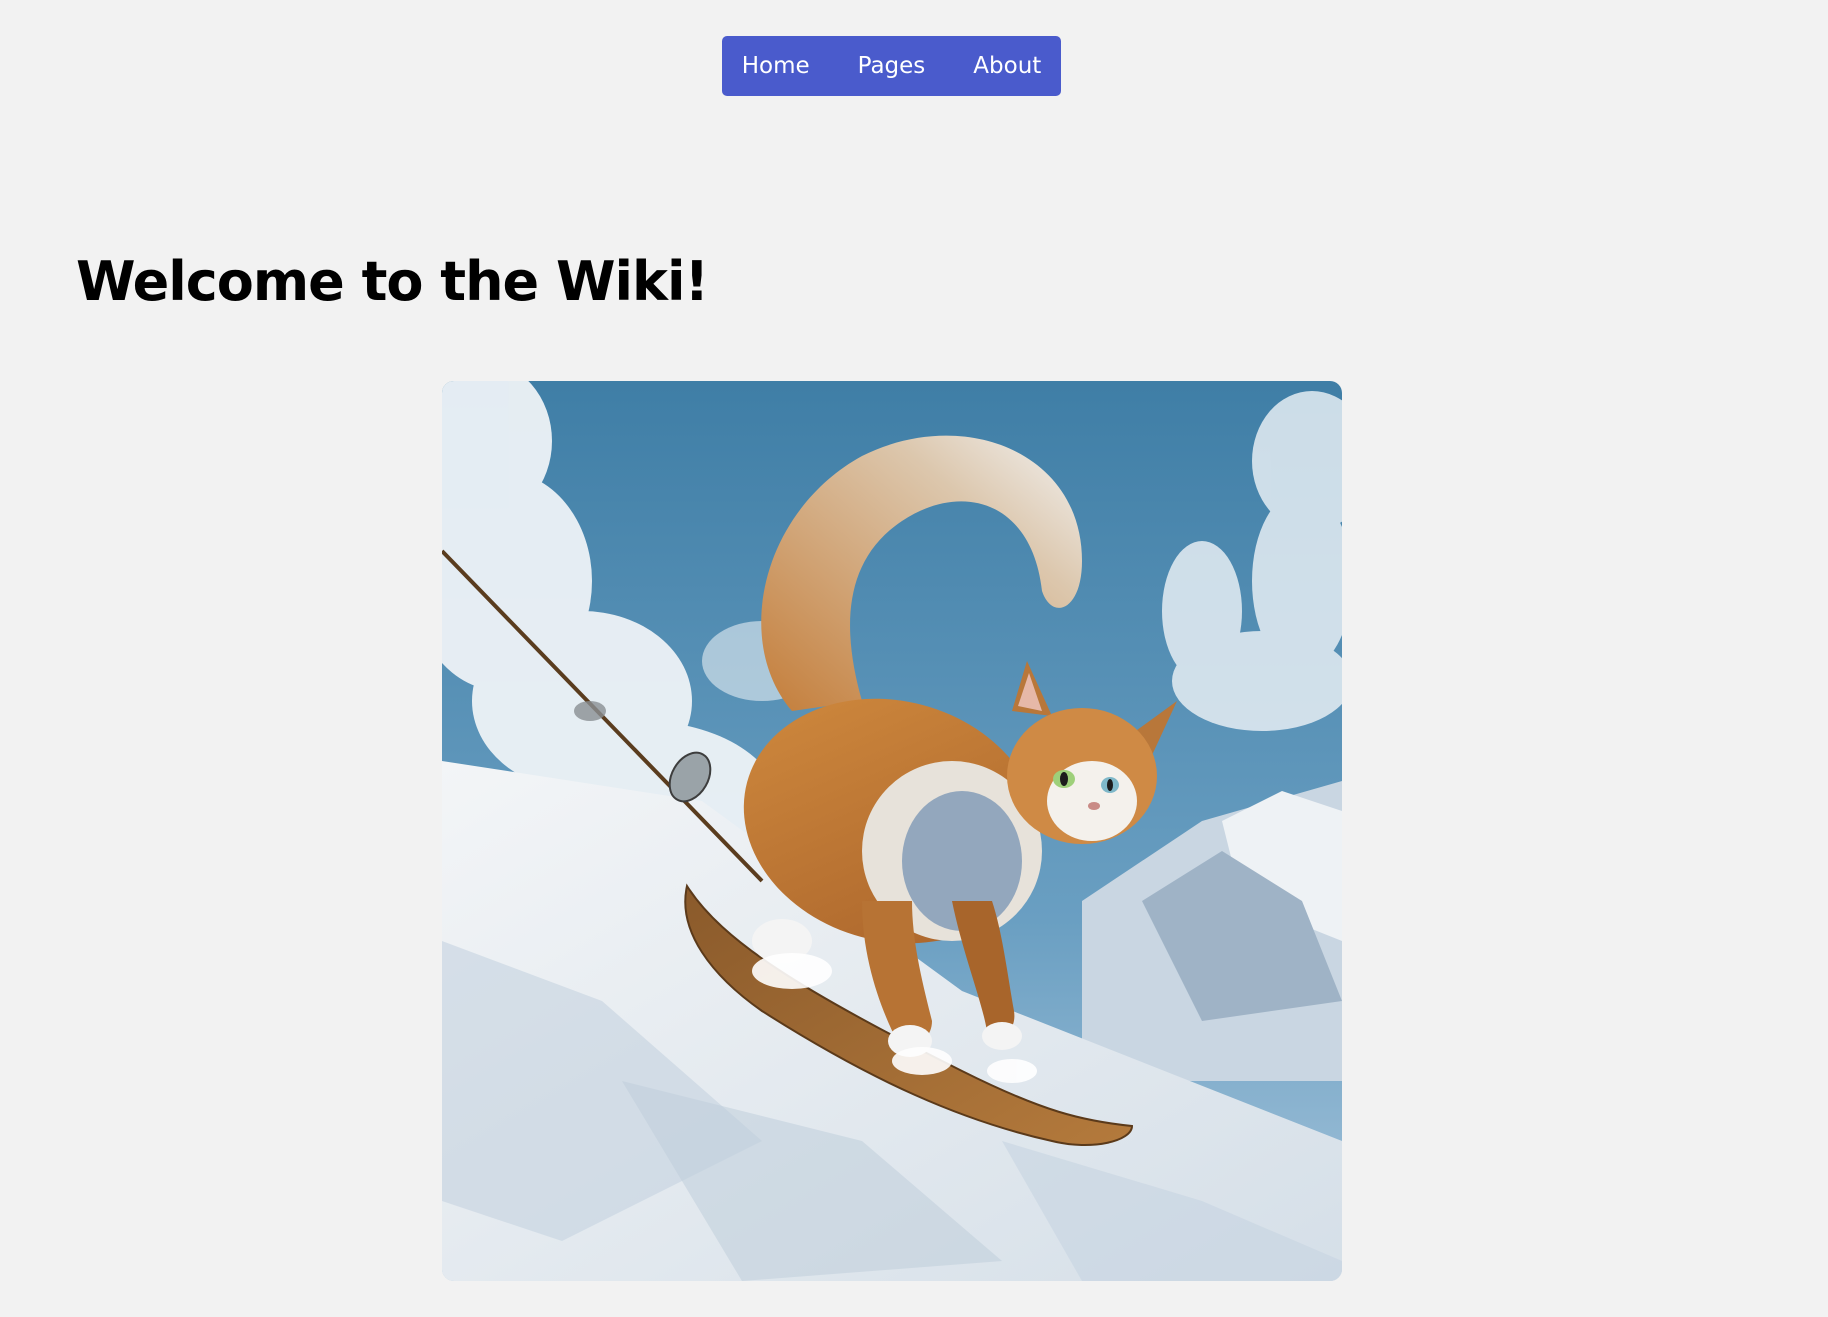 The height and width of the screenshot is (1317, 1828). Describe the element at coordinates (392, 281) in the screenshot. I see `page-title: Welcome to the Wiki!` at that location.